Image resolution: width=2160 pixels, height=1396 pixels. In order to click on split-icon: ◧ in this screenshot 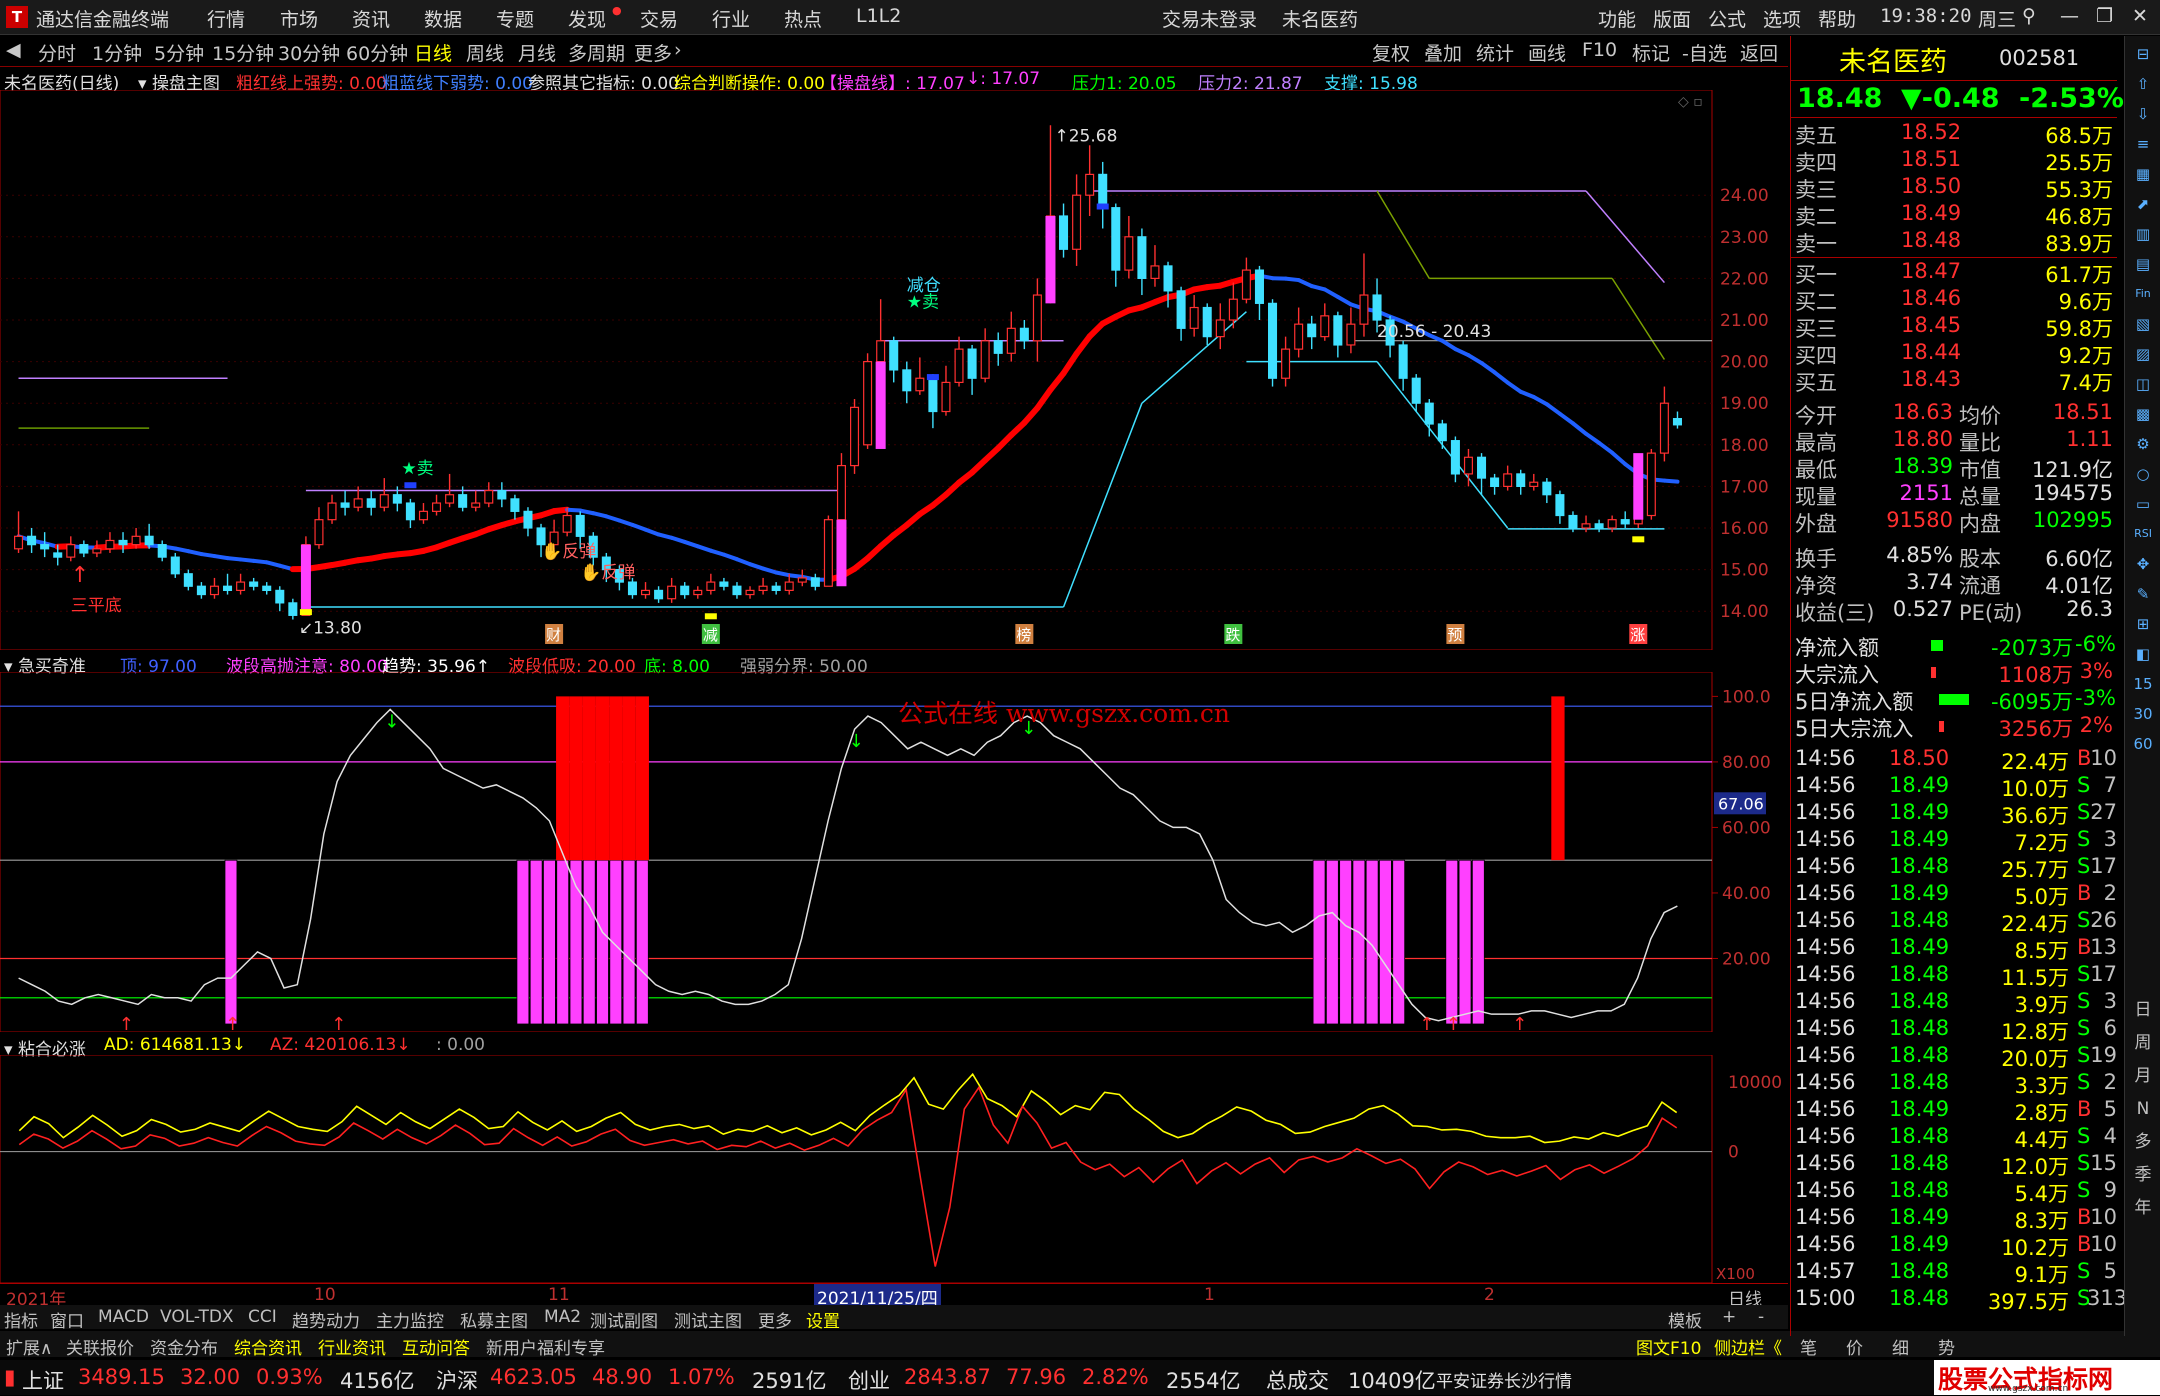, I will do `click(2143, 654)`.